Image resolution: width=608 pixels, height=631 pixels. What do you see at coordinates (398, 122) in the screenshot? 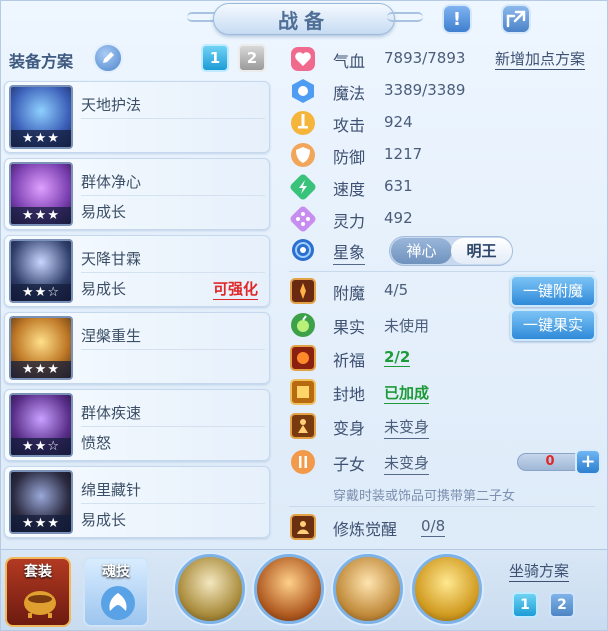
I see `stat-value: 924` at bounding box center [398, 122].